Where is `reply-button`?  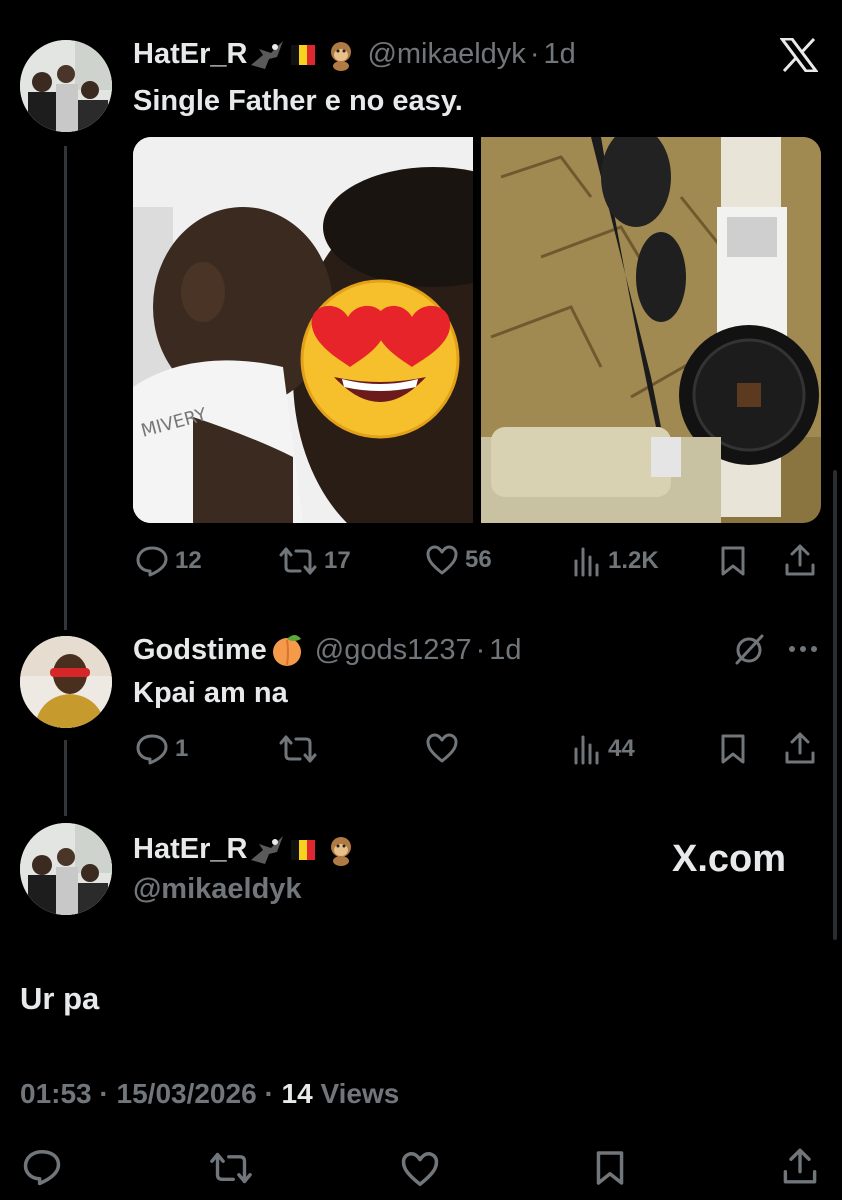
reply-button is located at coordinates (42, 1167).